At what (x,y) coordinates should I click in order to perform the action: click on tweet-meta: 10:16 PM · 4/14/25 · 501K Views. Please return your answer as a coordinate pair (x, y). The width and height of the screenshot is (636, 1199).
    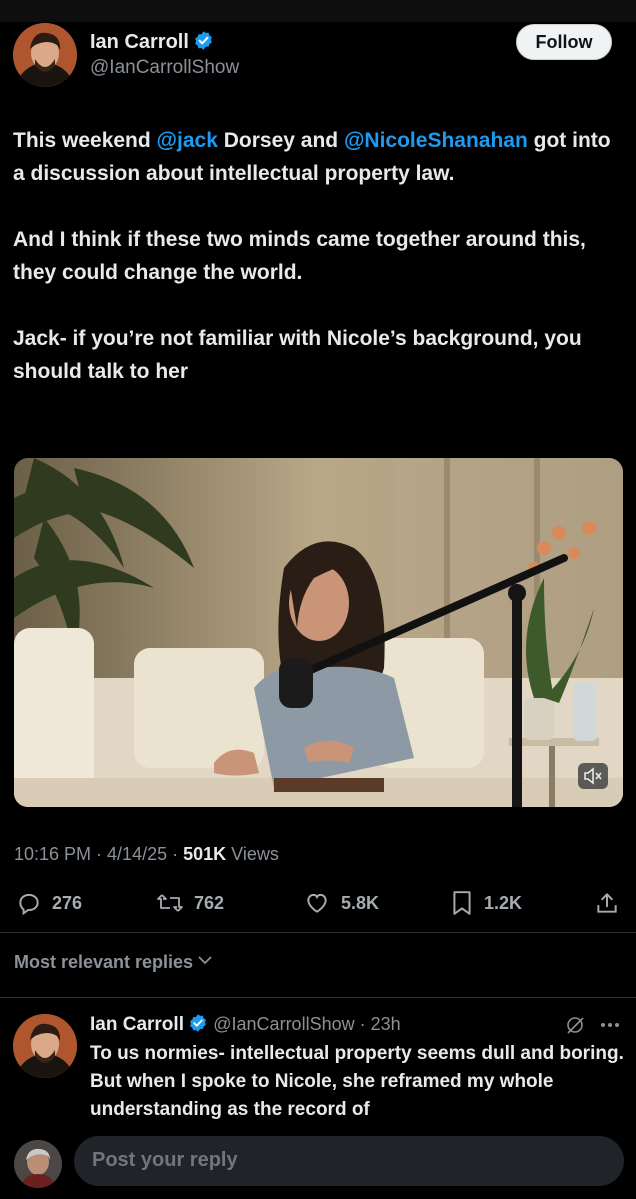
    Looking at the image, I should click on (146, 854).